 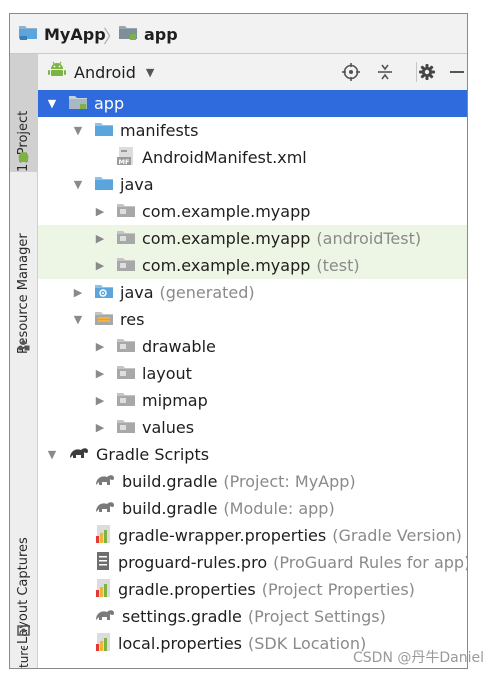 I want to click on locate-icon, so click(x=351, y=72).